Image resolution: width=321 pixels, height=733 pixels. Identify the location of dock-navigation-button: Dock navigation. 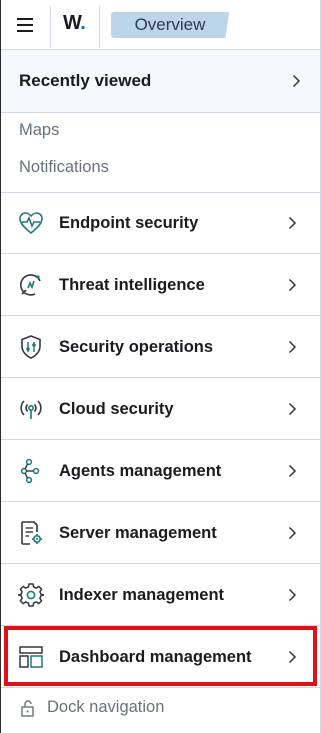
(91, 707).